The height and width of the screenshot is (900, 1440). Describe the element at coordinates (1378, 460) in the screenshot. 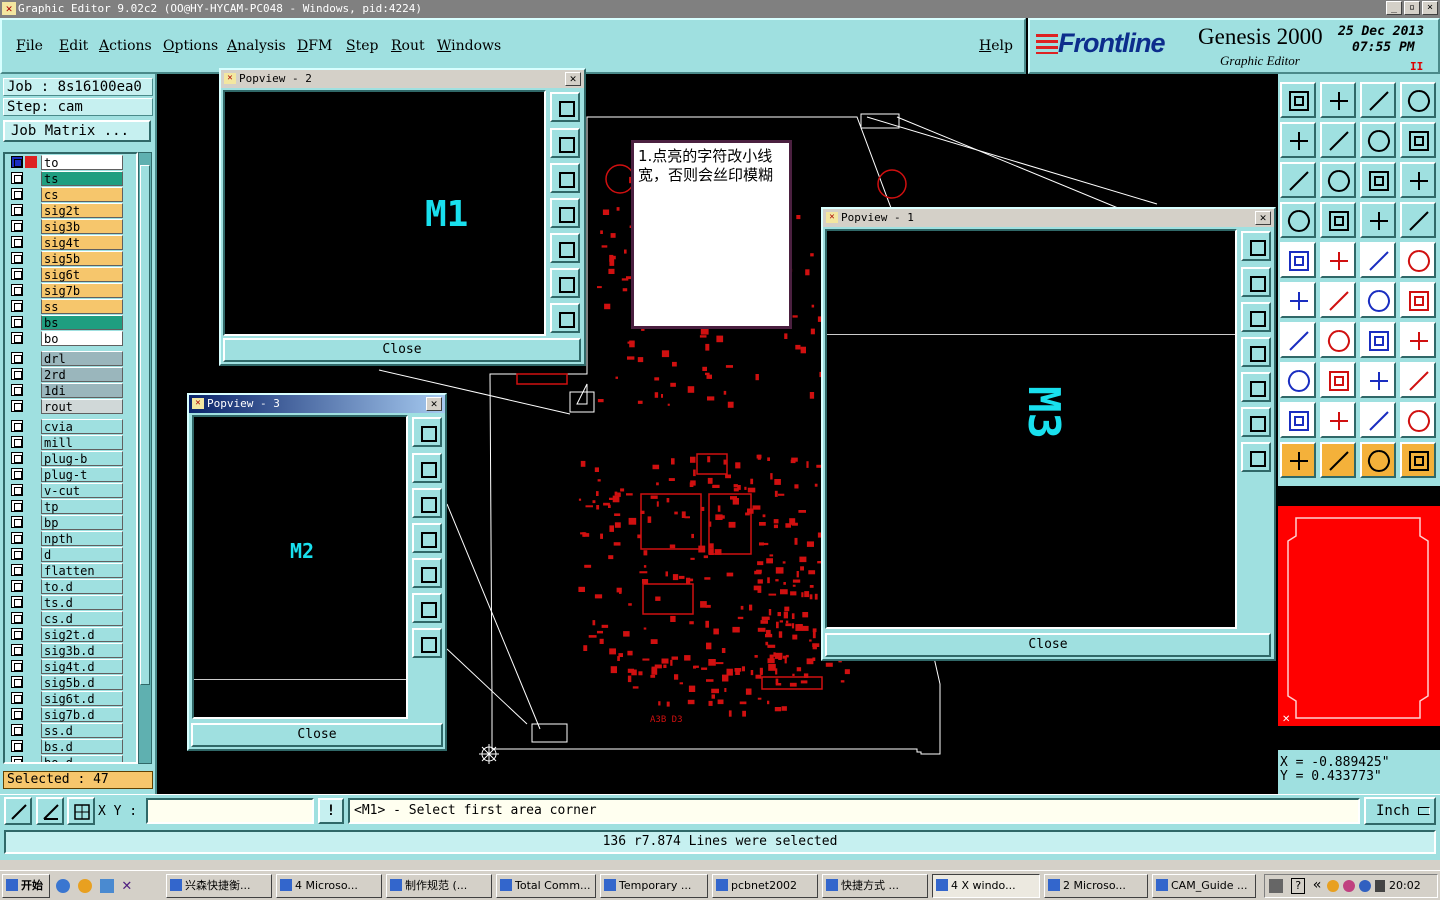

I see `select-area-icon` at that location.